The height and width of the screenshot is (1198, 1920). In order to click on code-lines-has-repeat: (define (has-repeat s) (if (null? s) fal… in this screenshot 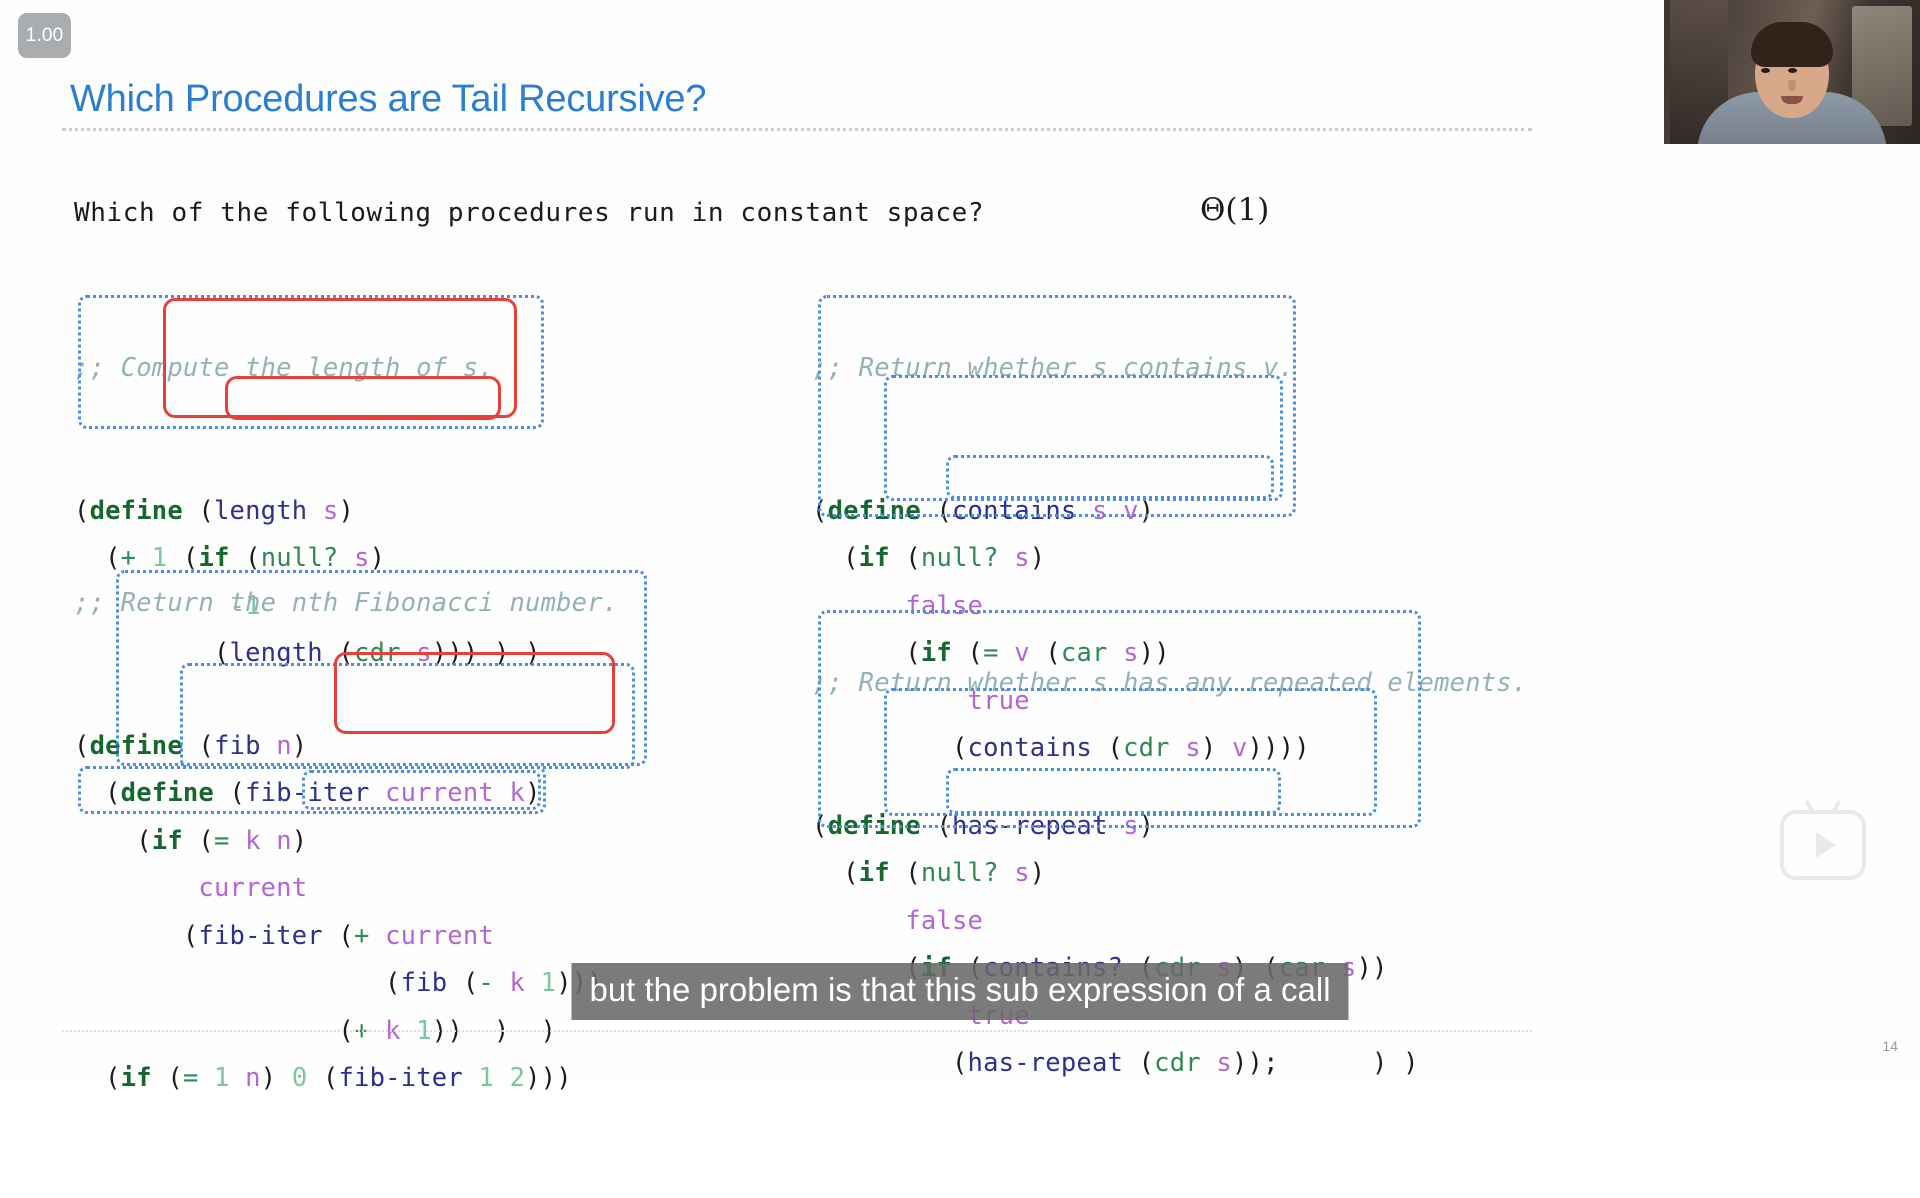, I will do `click(1169, 945)`.